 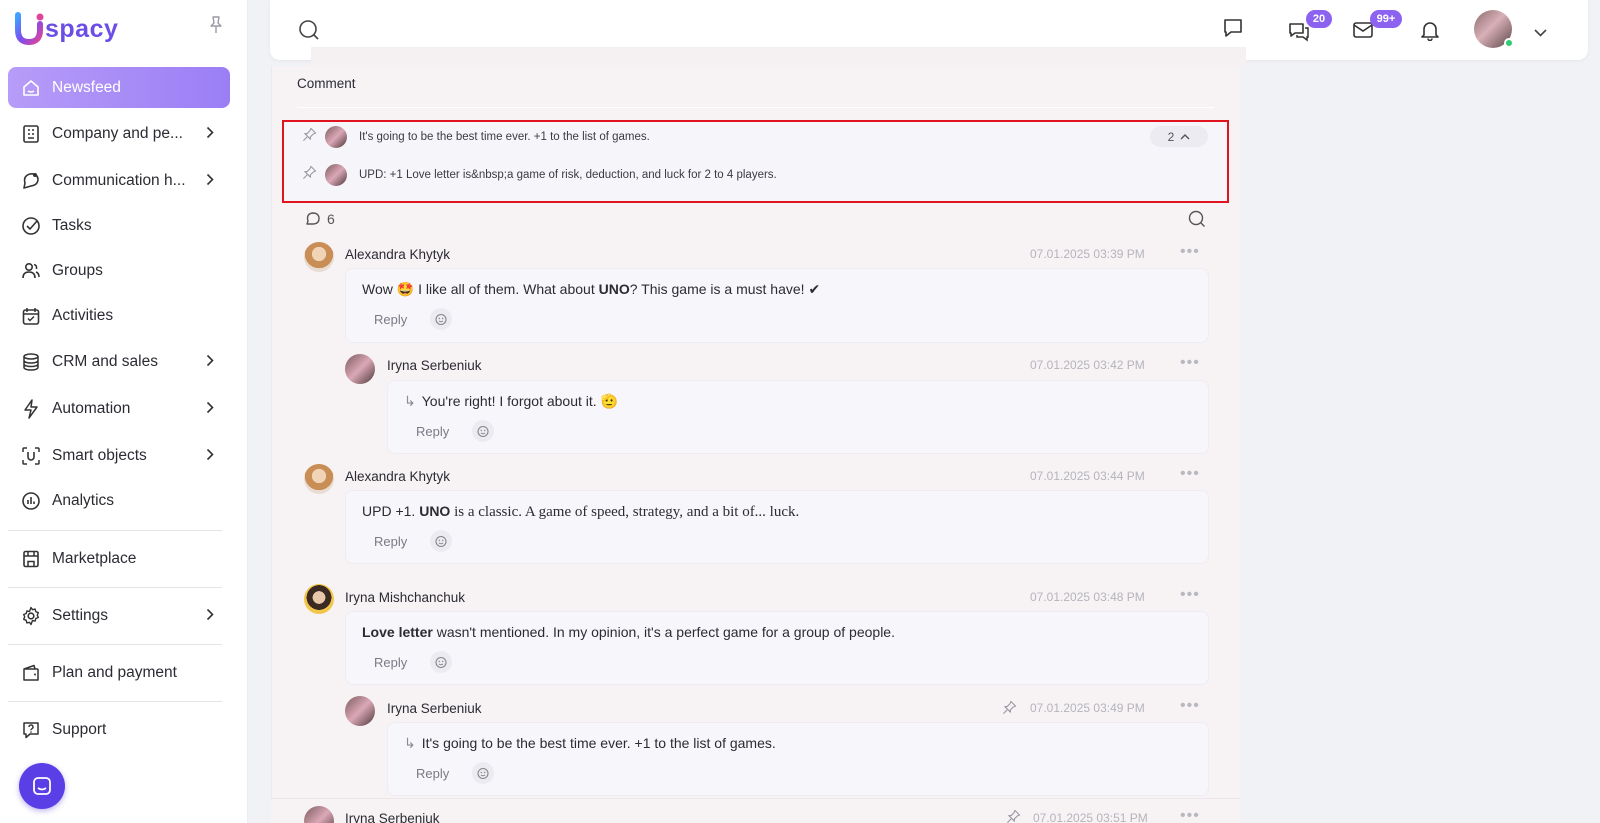 I want to click on comments-counter: 6, so click(x=319, y=218).